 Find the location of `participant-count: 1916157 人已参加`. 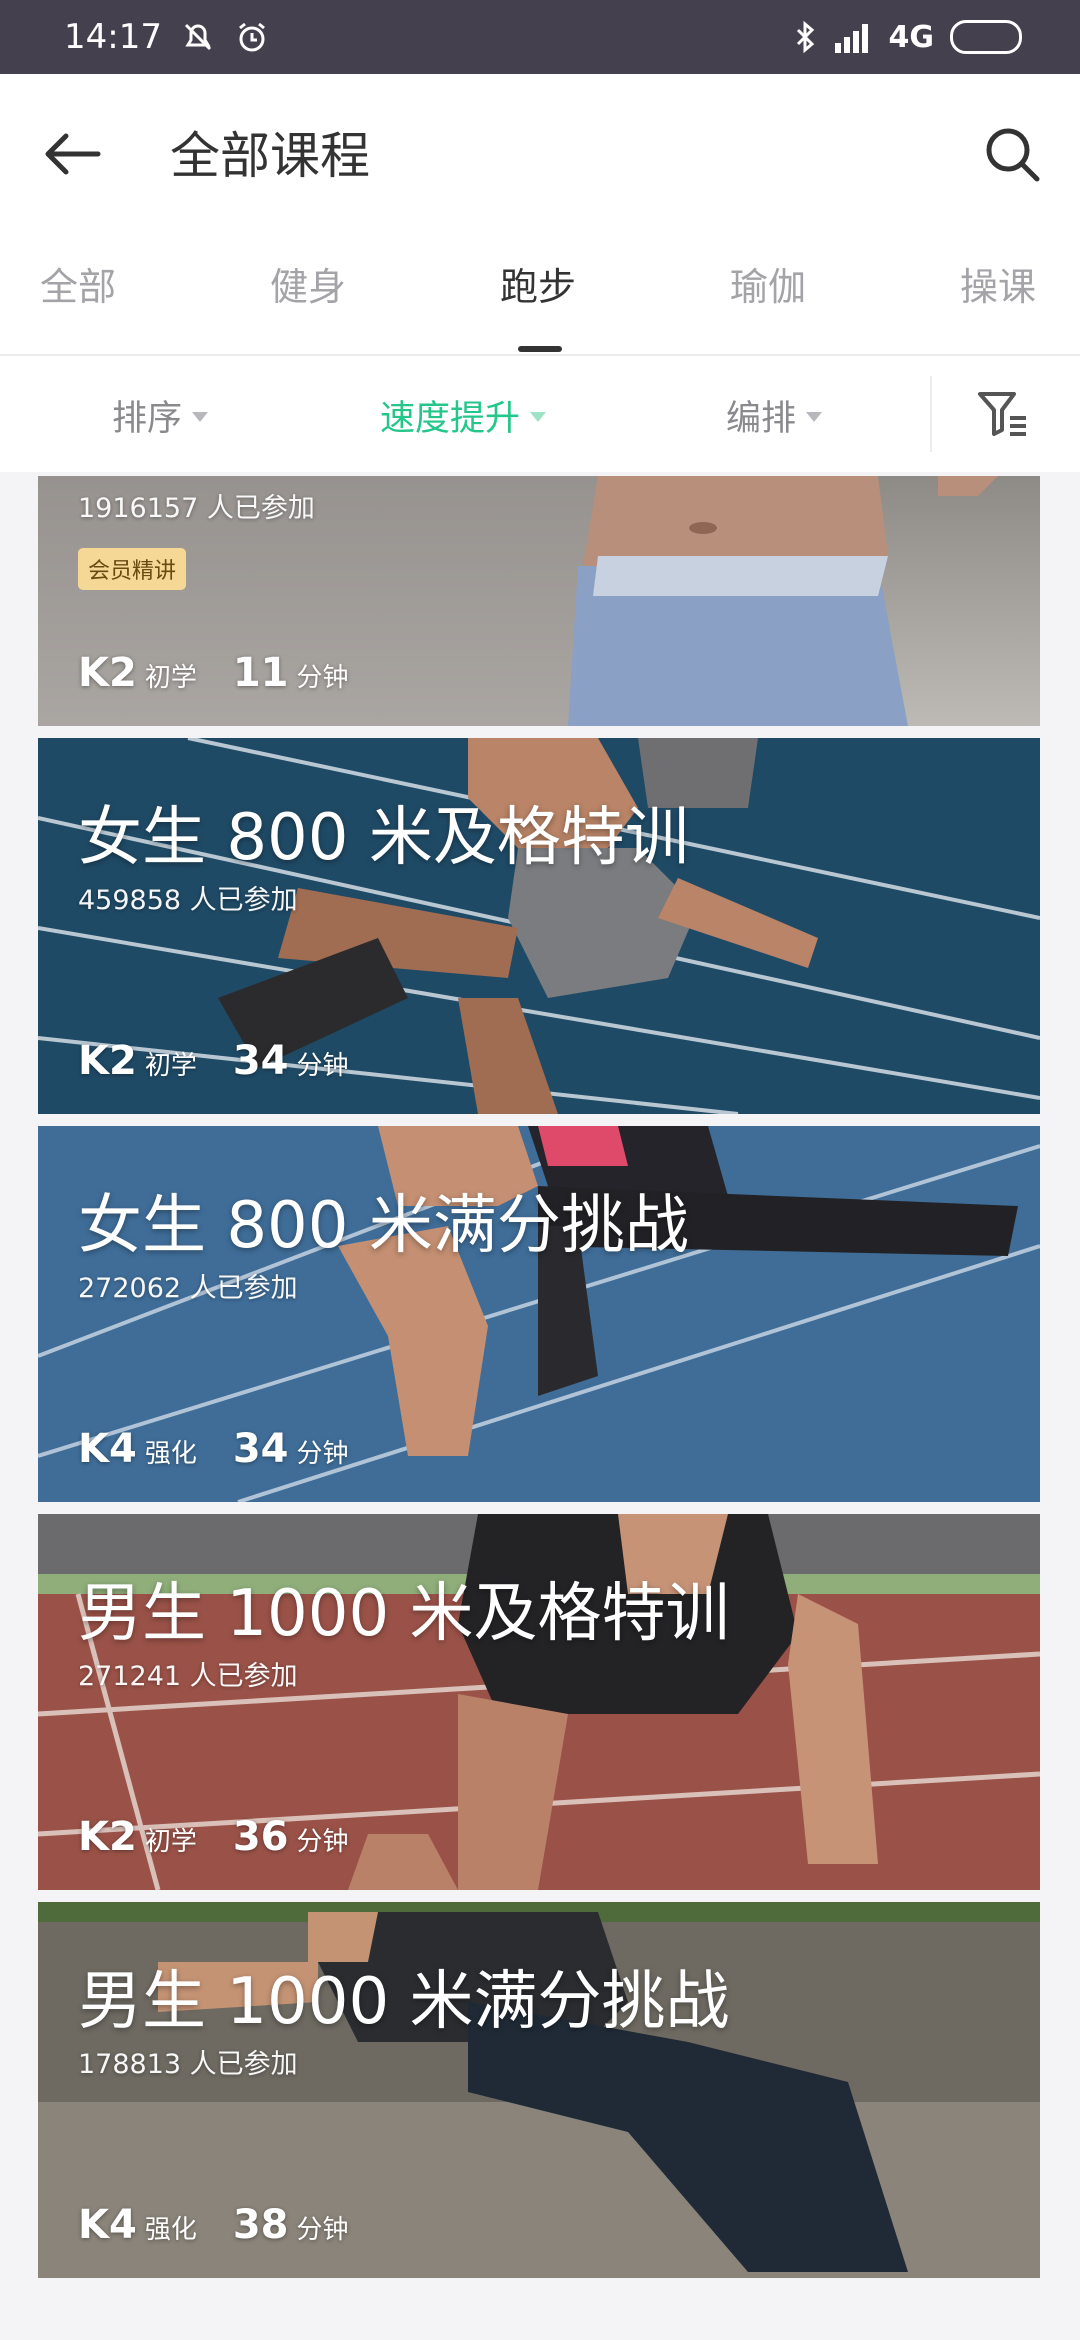

participant-count: 1916157 人已参加 is located at coordinates (196, 508).